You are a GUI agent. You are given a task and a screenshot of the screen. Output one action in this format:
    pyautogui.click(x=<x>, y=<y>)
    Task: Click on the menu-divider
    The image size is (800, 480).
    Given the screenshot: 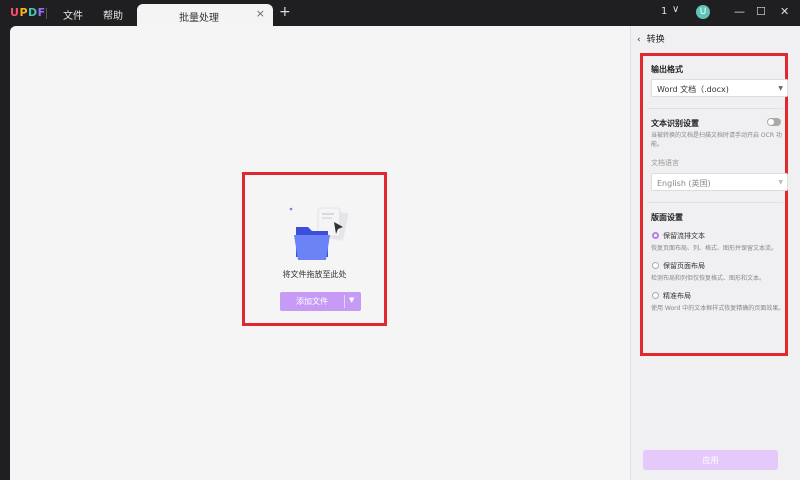 What is the action you would take?
    pyautogui.click(x=46, y=13)
    